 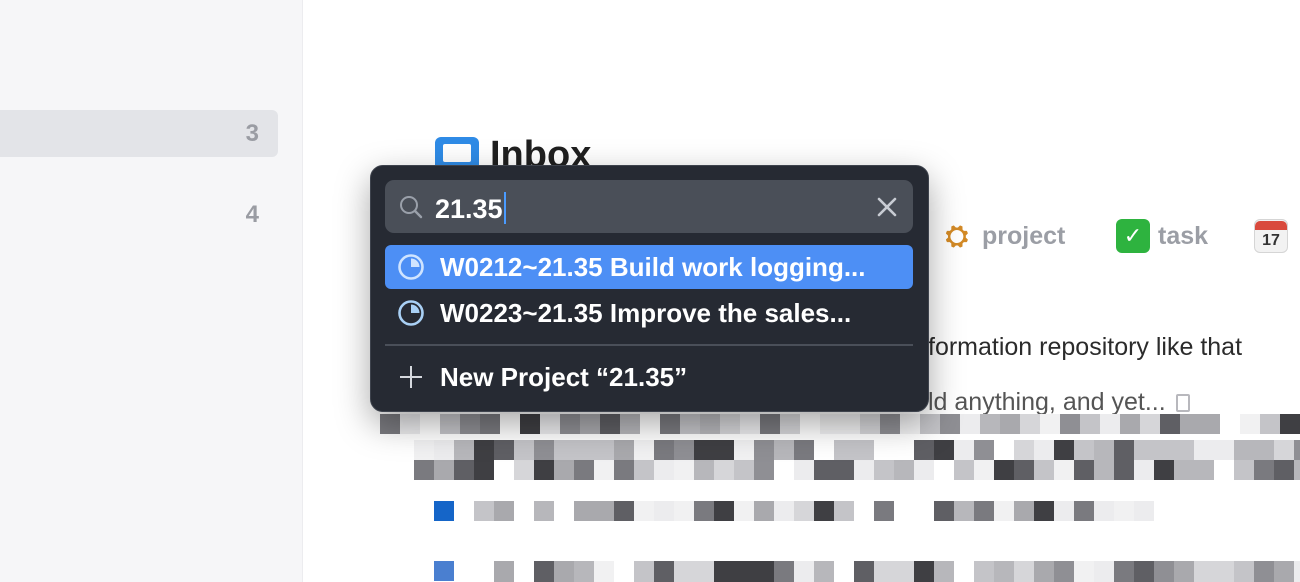 What do you see at coordinates (649, 206) in the screenshot?
I see `search-field: 21.35` at bounding box center [649, 206].